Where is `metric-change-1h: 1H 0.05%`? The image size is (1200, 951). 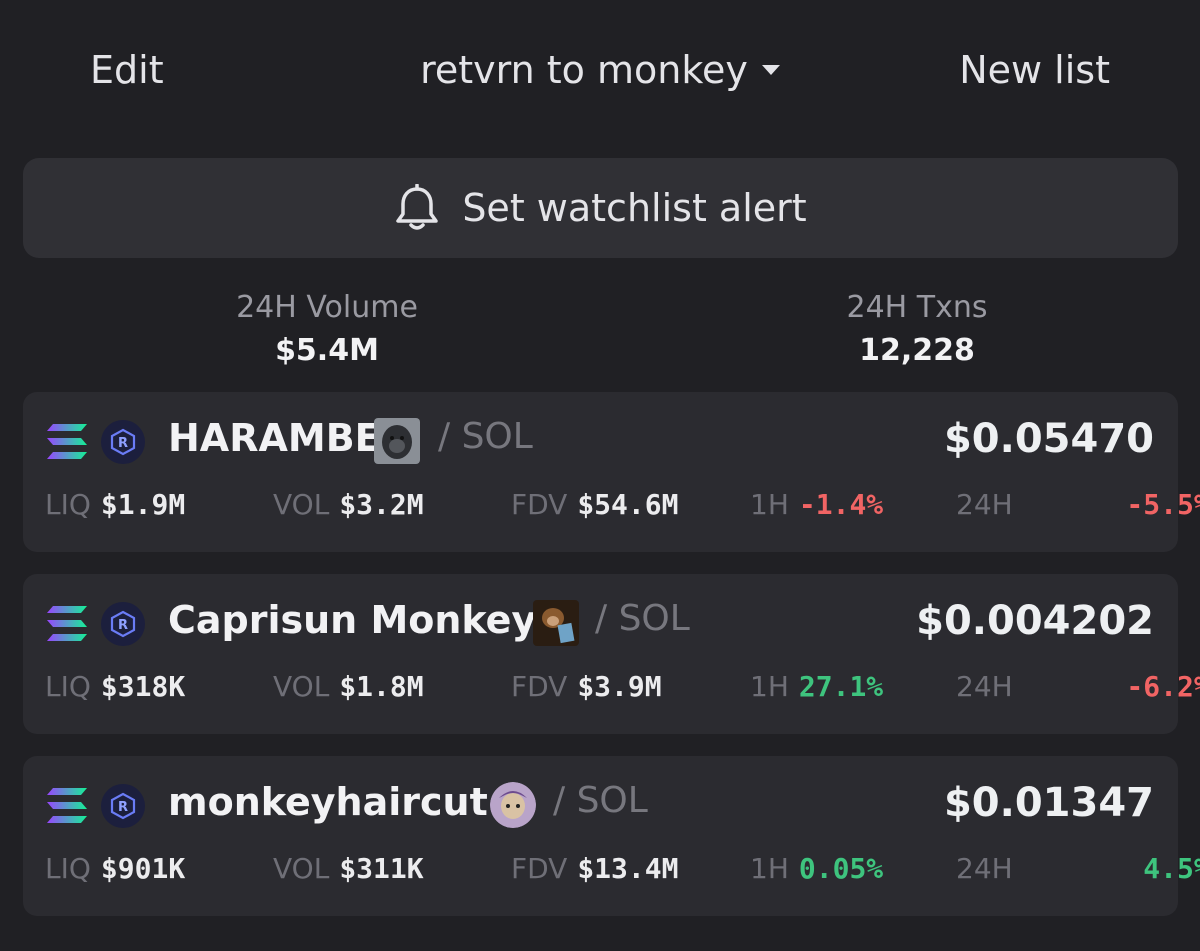
metric-change-1h: 1H 0.05% is located at coordinates (816, 868).